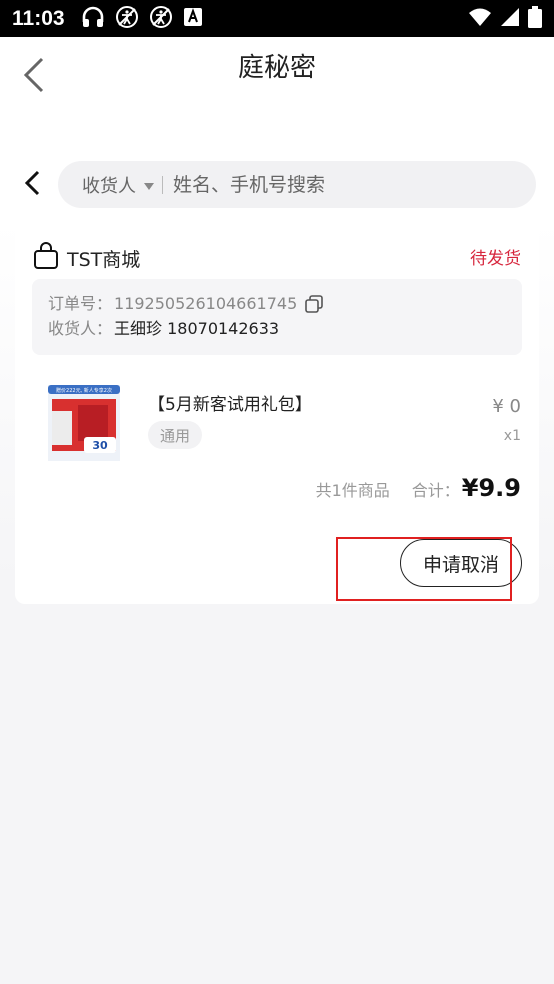 This screenshot has width=554, height=984. I want to click on thumb-badge: 30, so click(100, 445).